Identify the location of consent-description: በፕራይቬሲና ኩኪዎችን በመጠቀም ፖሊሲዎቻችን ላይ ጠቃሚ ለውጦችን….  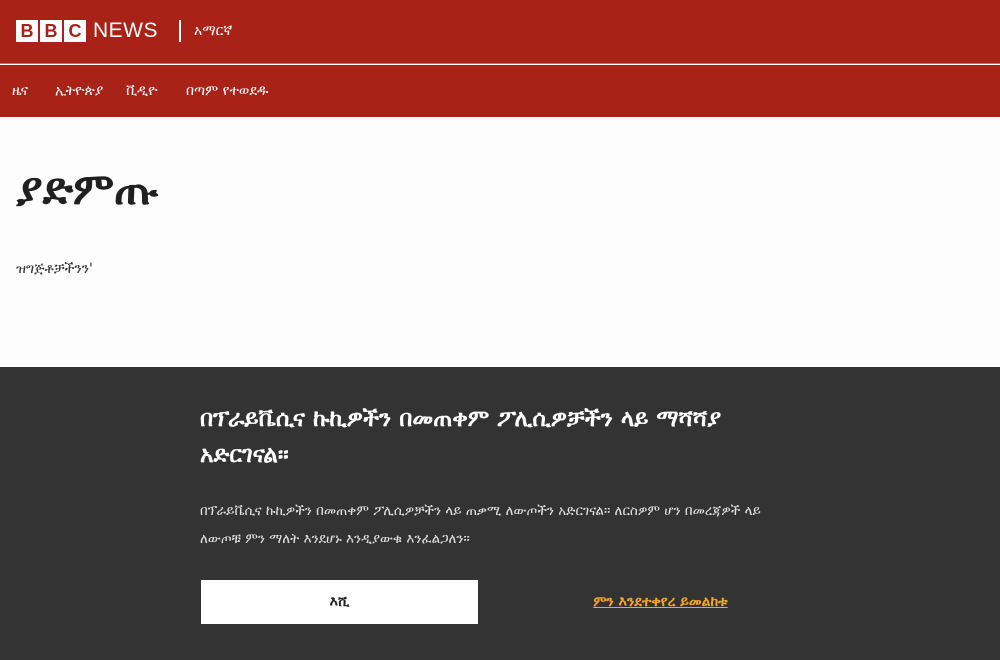
(480, 525).